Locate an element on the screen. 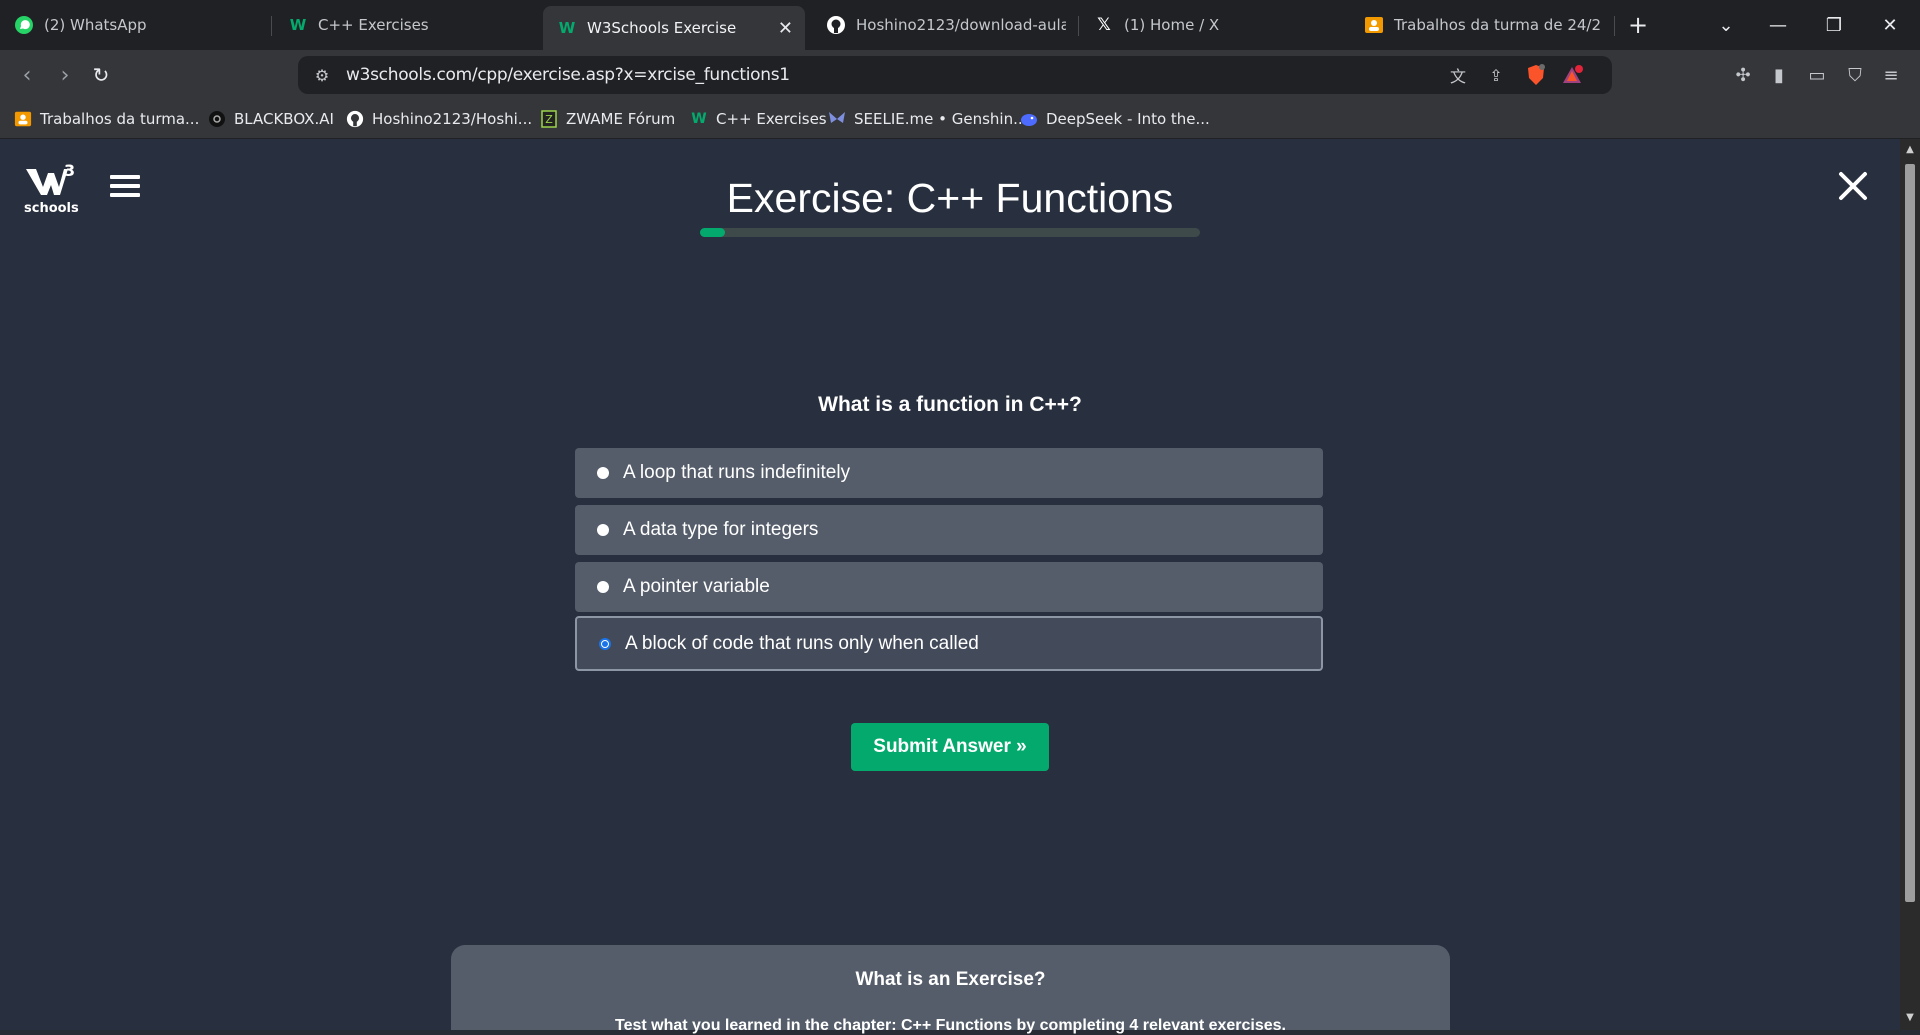 The height and width of the screenshot is (1035, 1920). brave-shields-icon is located at coordinates (1536, 75).